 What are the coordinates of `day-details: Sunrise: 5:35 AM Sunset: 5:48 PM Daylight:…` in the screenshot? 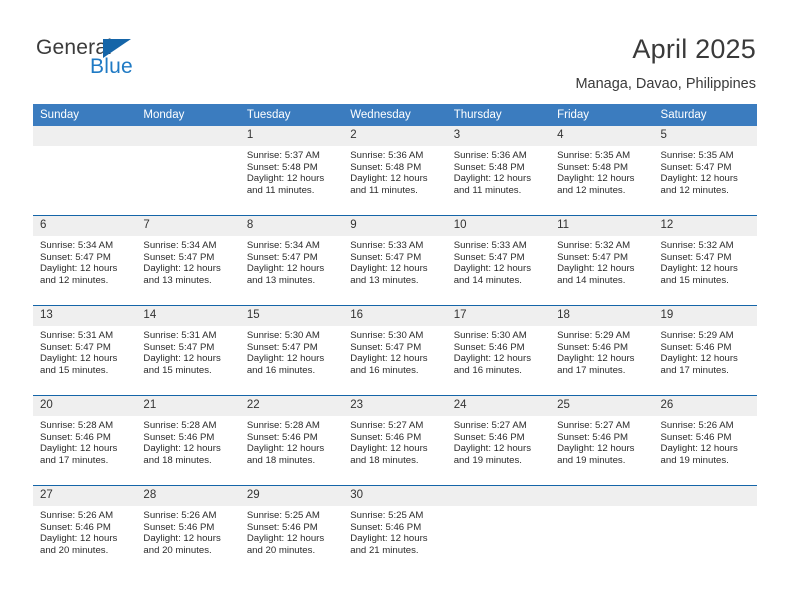 It's located at (601, 171).